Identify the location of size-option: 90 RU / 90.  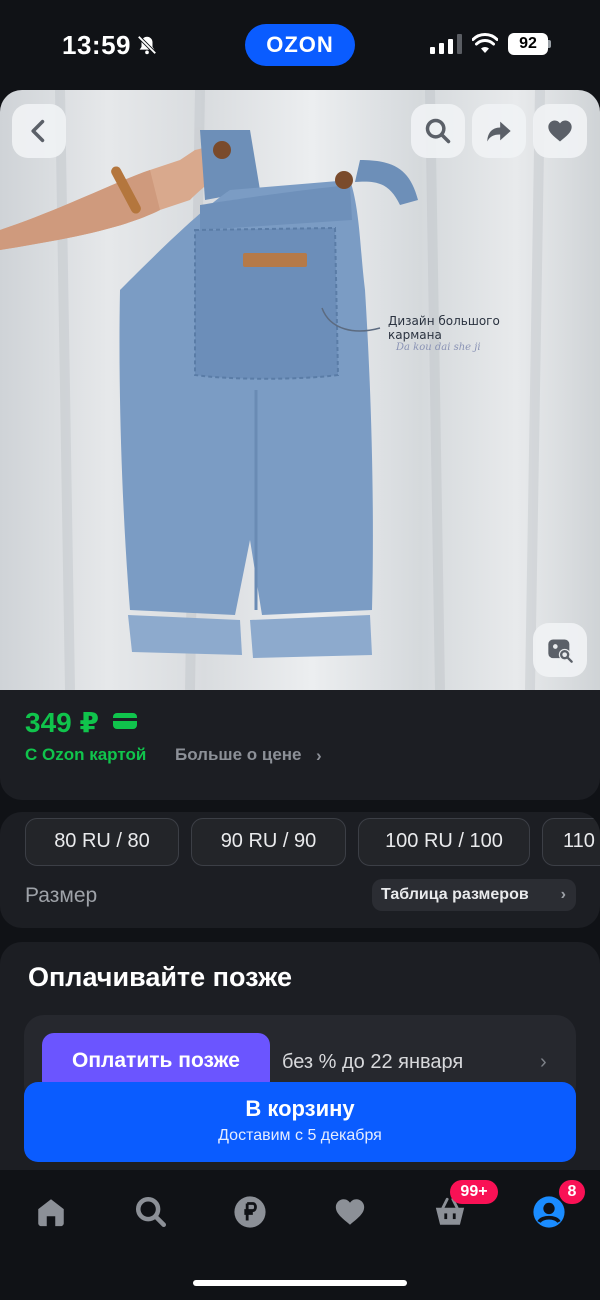
(268, 842).